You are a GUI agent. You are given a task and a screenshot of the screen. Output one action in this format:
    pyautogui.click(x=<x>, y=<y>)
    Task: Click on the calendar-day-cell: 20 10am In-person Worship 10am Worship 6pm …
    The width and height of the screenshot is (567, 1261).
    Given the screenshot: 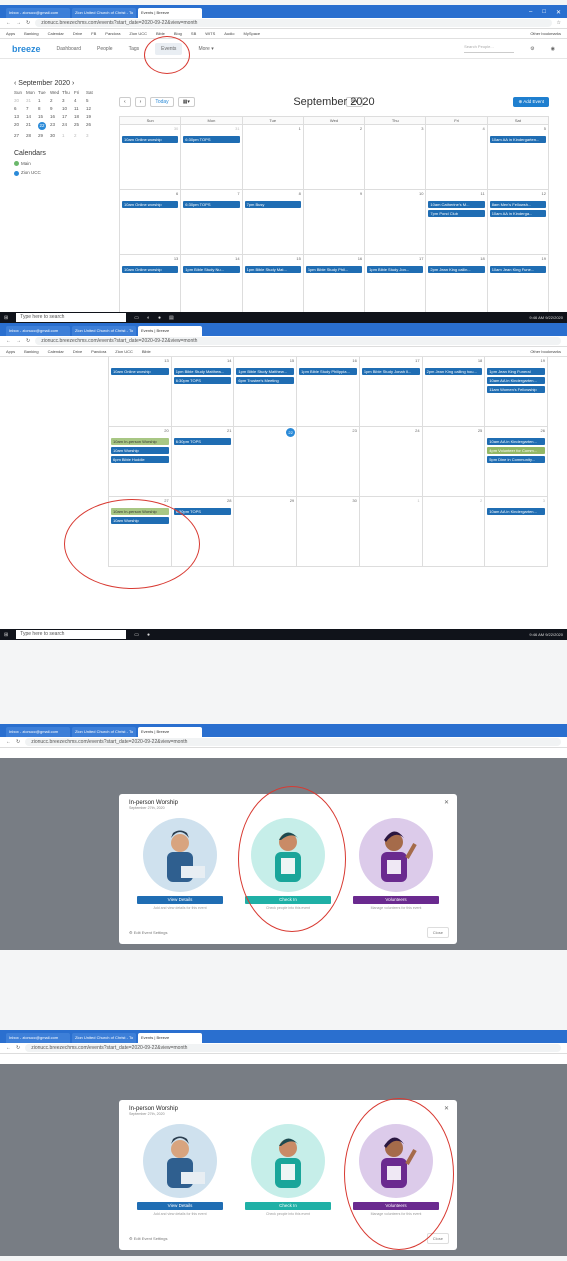 What is the action you would take?
    pyautogui.click(x=140, y=462)
    